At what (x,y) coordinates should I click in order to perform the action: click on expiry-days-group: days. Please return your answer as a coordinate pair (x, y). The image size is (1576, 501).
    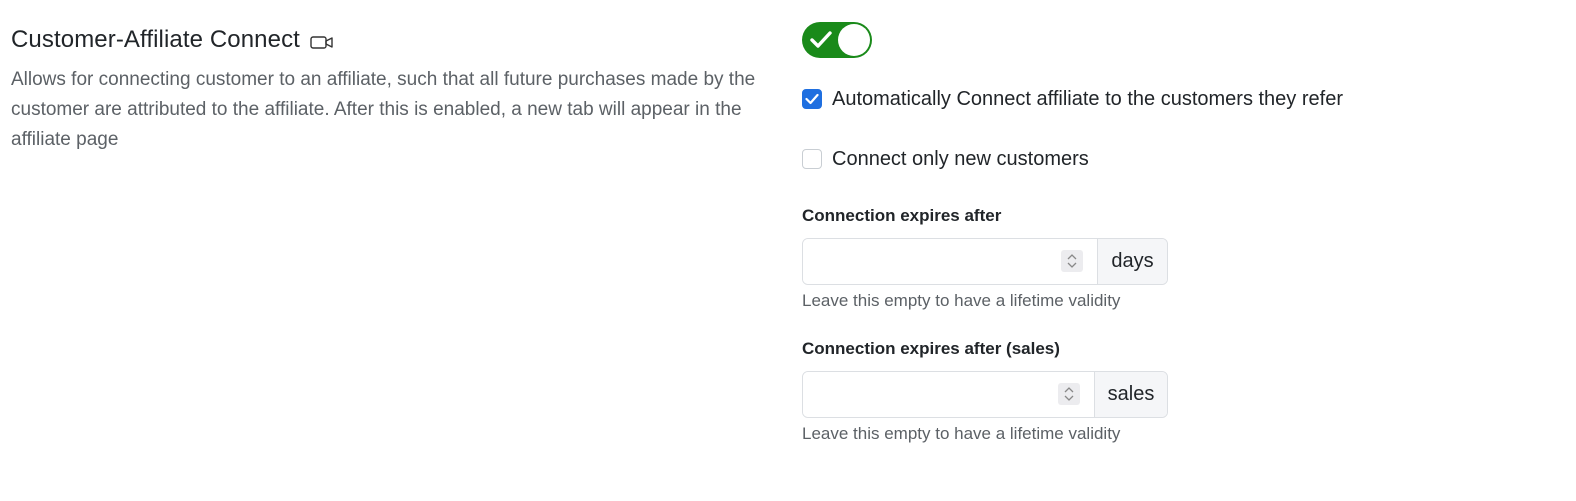
    Looking at the image, I should click on (985, 261).